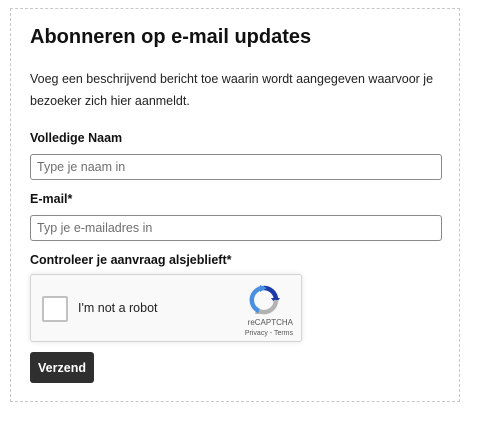  Describe the element at coordinates (283, 333) in the screenshot. I see `terms-link: Terms` at that location.